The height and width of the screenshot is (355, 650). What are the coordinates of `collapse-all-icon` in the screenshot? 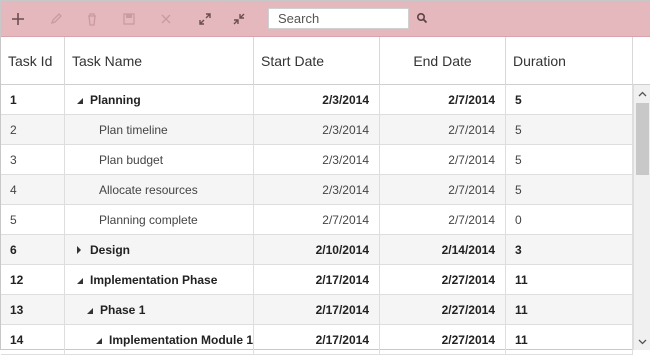 It's located at (239, 19).